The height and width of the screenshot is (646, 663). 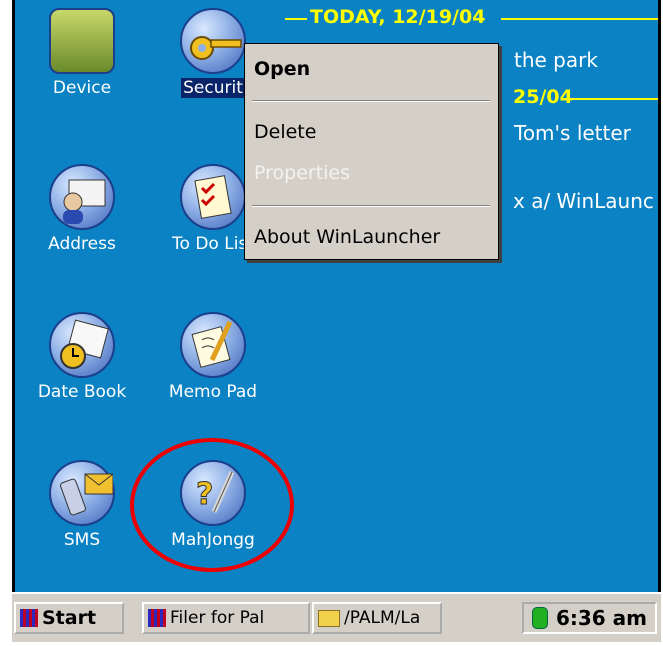 I want to click on folder-icon, so click(x=329, y=618).